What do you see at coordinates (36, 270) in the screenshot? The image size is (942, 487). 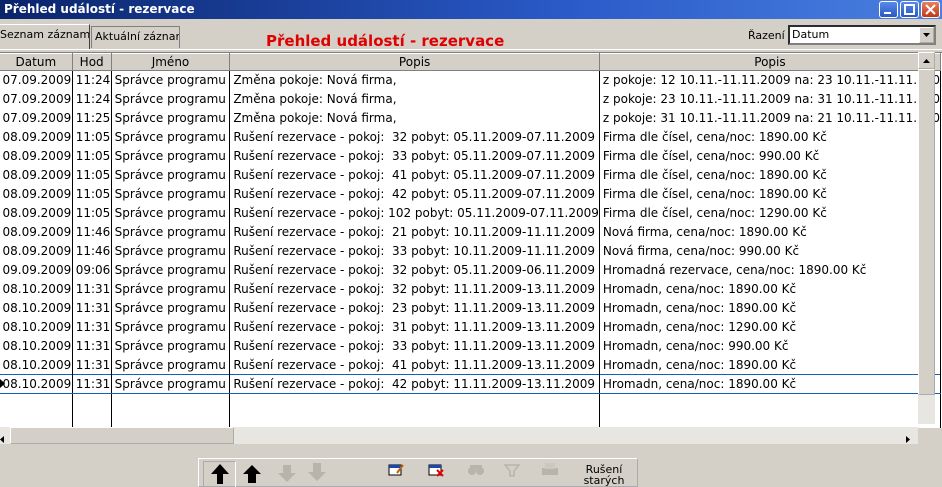 I see `cell-date: 09.09.2009` at bounding box center [36, 270].